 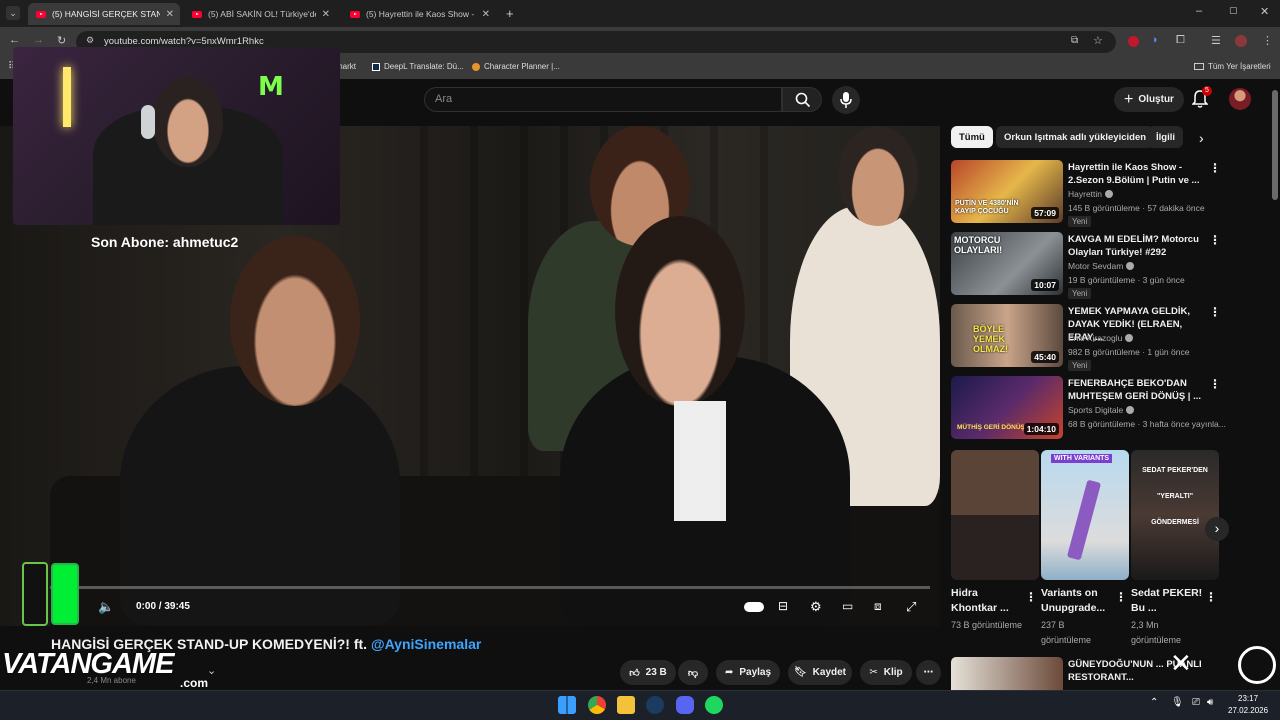 What do you see at coordinates (1007, 407) in the screenshot?
I see `video-thumbnail: MÜTHİŞ GERİ DÖNÜŞ 1:04:10` at bounding box center [1007, 407].